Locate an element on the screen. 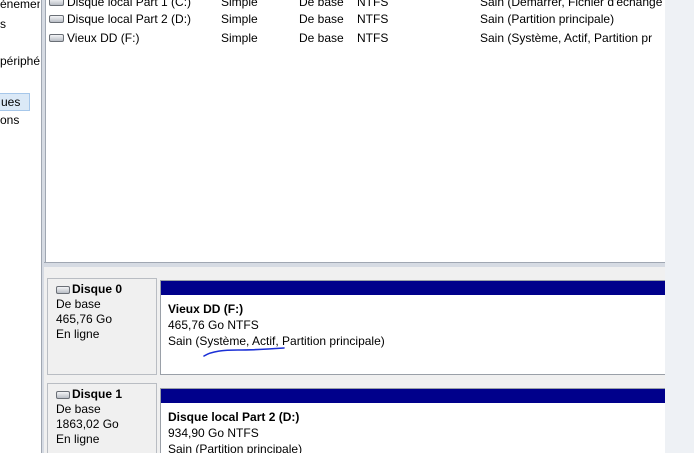 The height and width of the screenshot is (453, 694). nav-item-disk-management: ues is located at coordinates (15, 102).